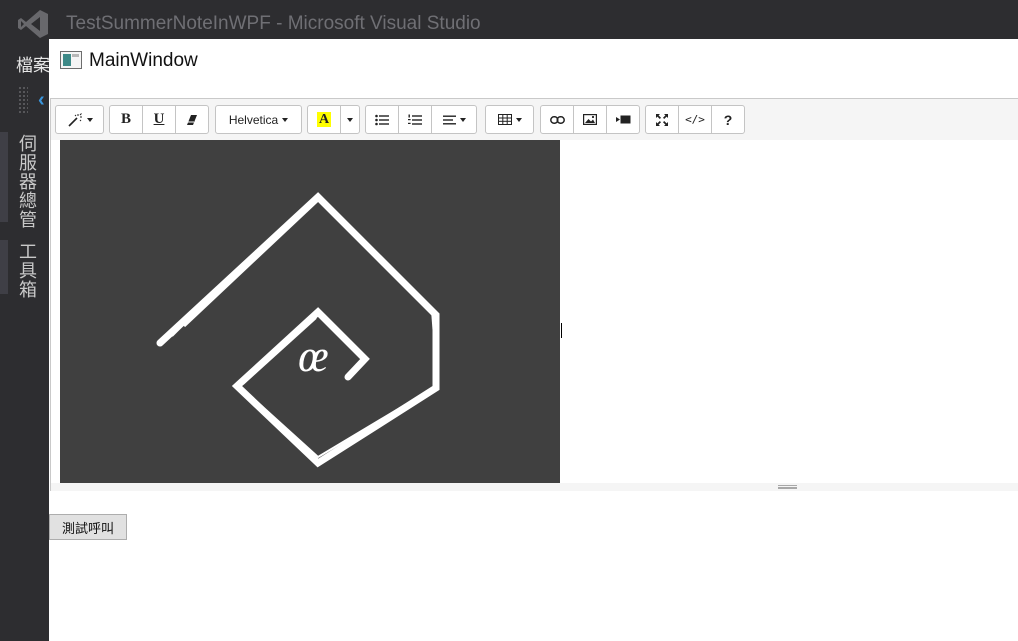 This screenshot has height=641, width=1018. I want to click on vs-menu-file: 檔案, so click(33, 63).